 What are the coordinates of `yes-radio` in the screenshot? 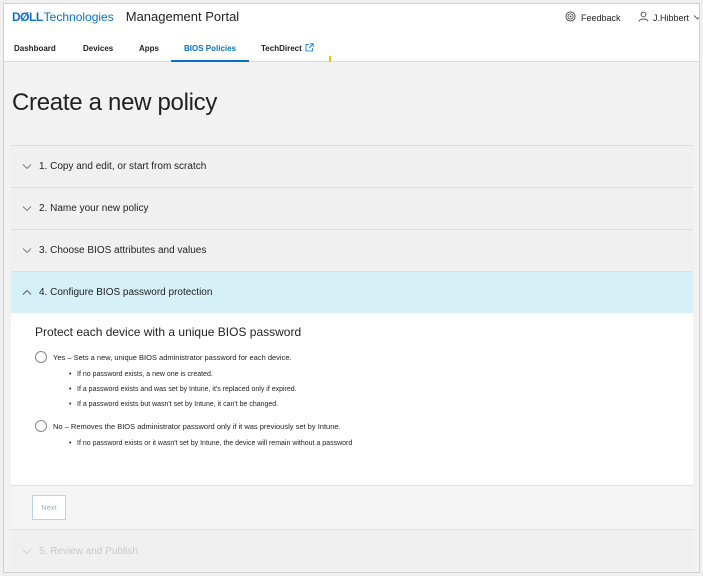 It's located at (41, 357).